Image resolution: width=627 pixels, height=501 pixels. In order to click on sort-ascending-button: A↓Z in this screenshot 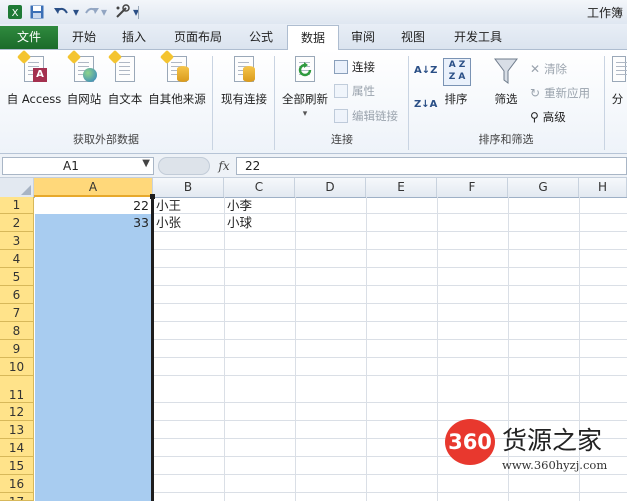, I will do `click(426, 70)`.